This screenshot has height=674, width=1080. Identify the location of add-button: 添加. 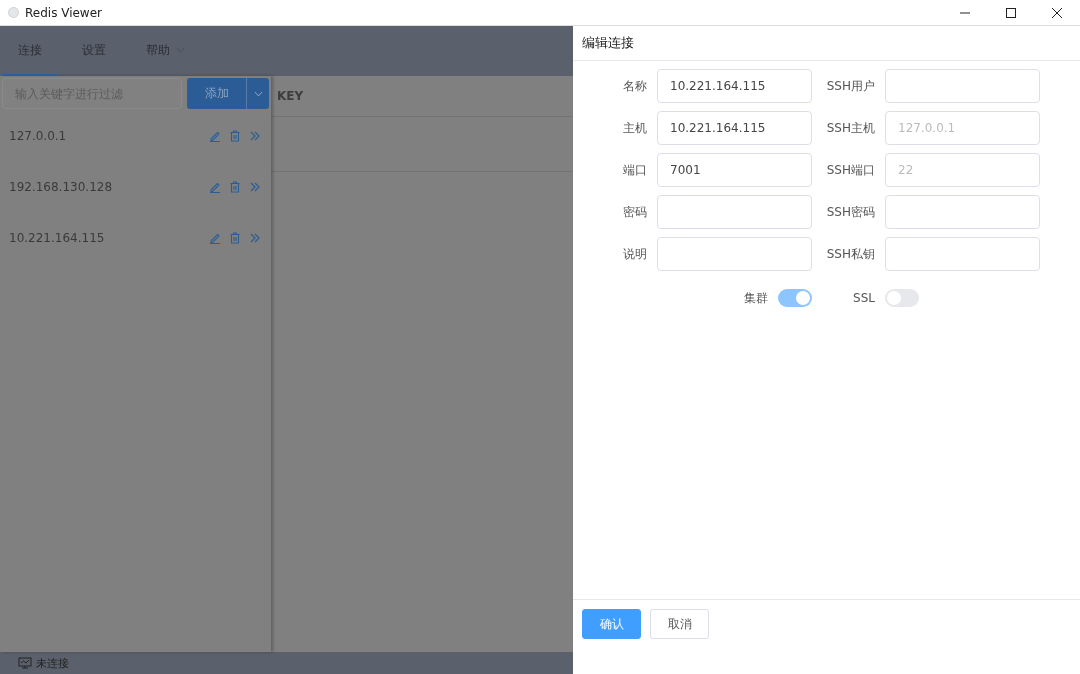
(217, 93).